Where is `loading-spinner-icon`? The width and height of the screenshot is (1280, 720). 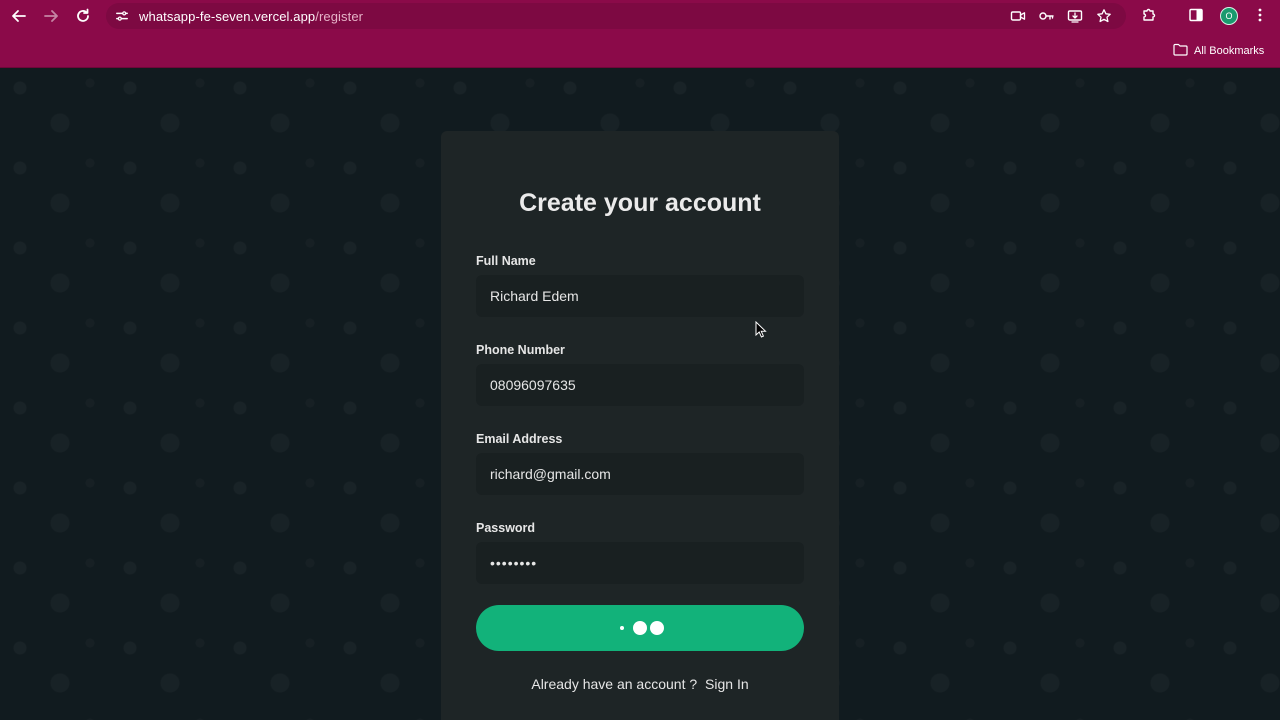 loading-spinner-icon is located at coordinates (642, 628).